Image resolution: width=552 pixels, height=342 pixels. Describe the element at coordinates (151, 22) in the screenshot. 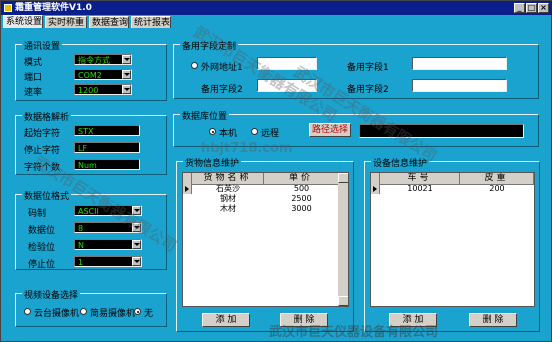

I see `tab-statistics-report: 统计报表` at that location.